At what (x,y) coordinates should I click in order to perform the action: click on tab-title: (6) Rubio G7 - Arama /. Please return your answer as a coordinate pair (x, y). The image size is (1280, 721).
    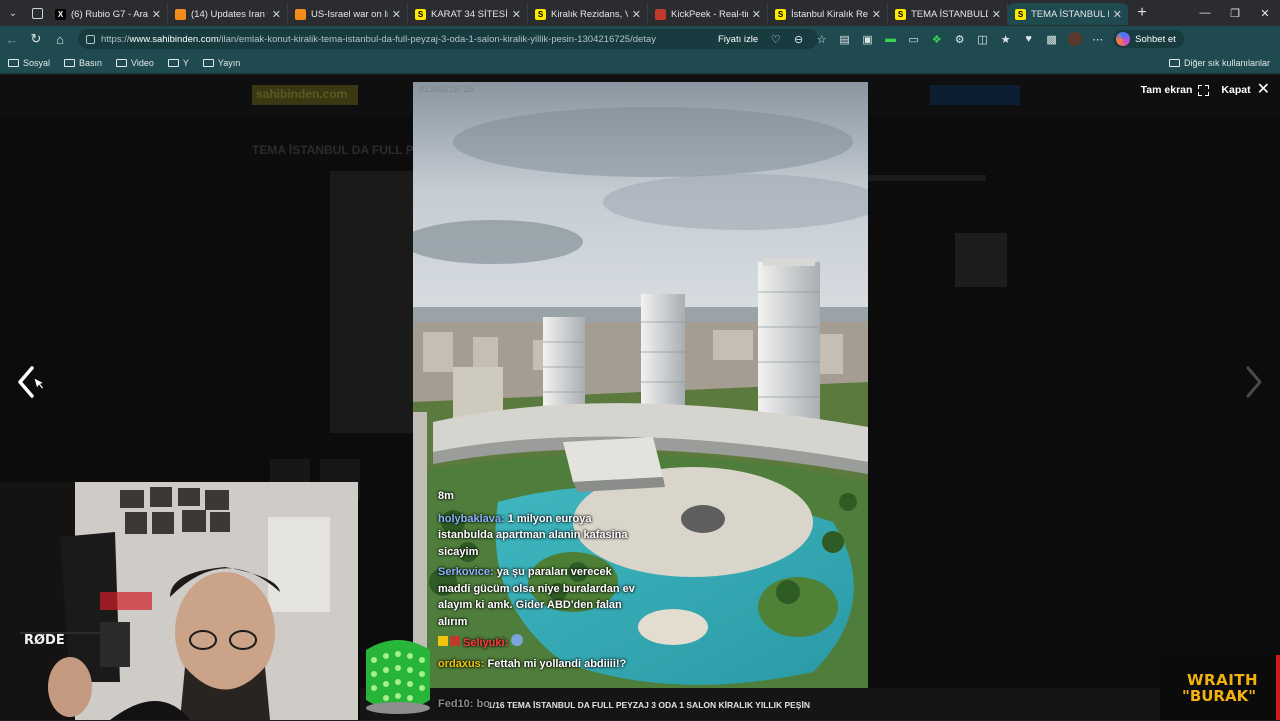
    Looking at the image, I should click on (109, 14).